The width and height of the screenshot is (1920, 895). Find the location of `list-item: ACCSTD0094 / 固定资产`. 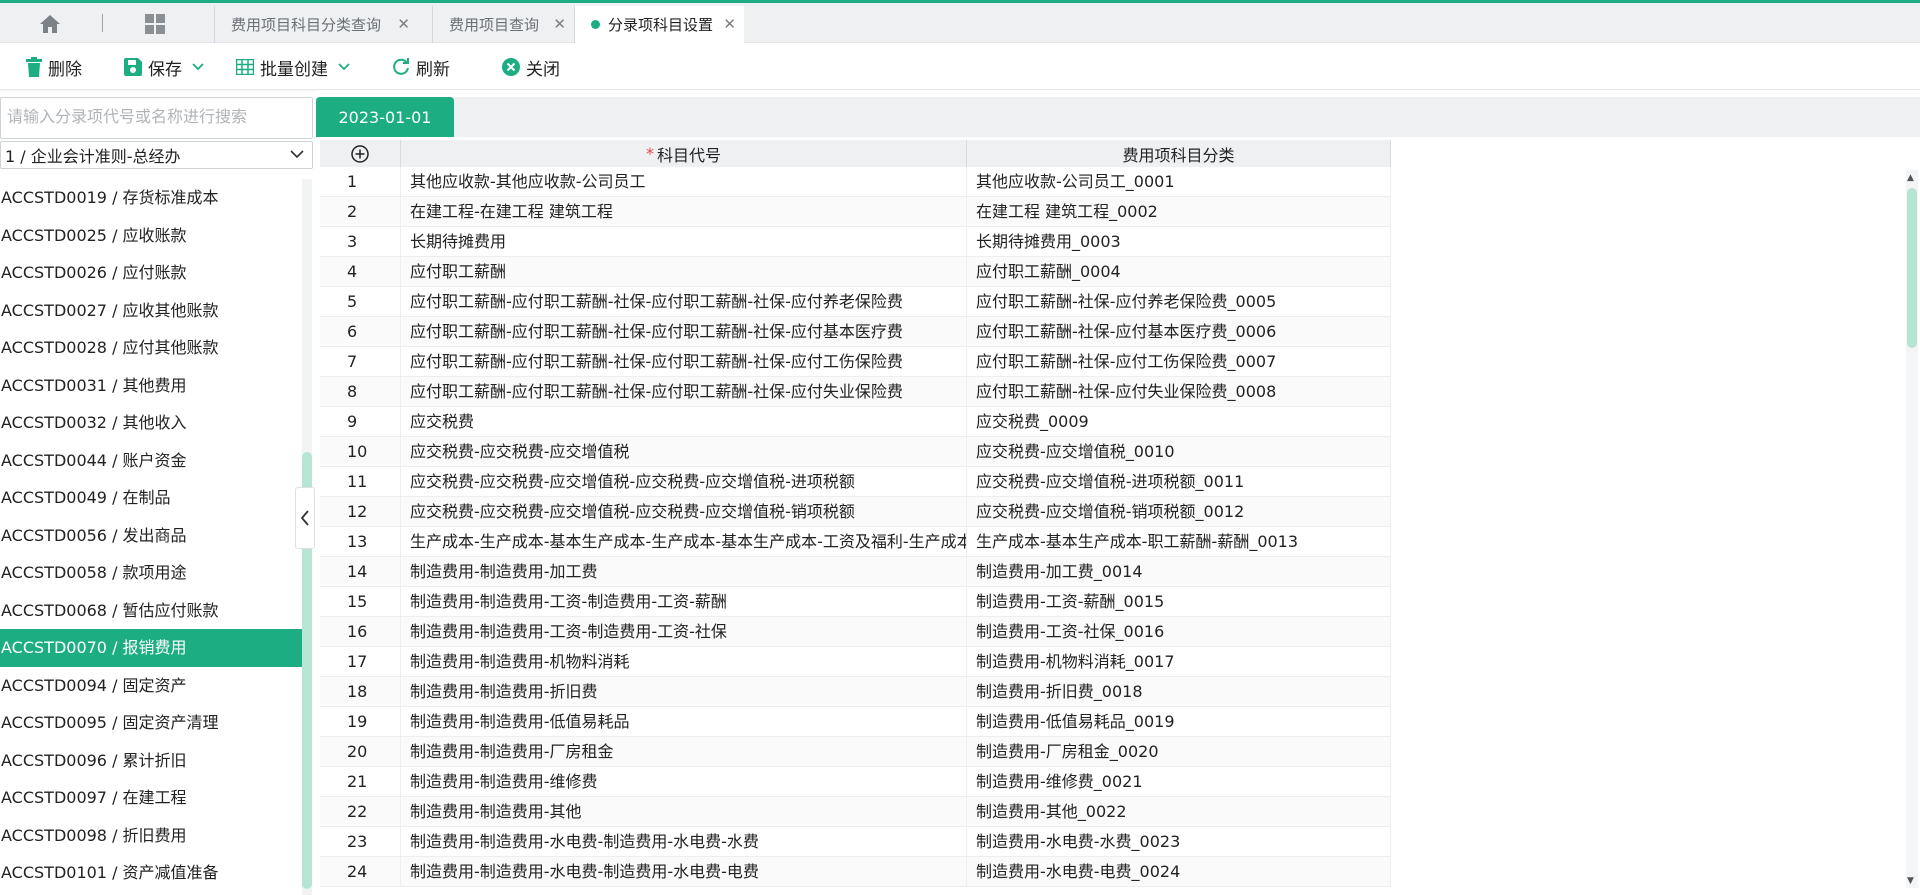

list-item: ACCSTD0094 / 固定资产 is located at coordinates (151, 686).